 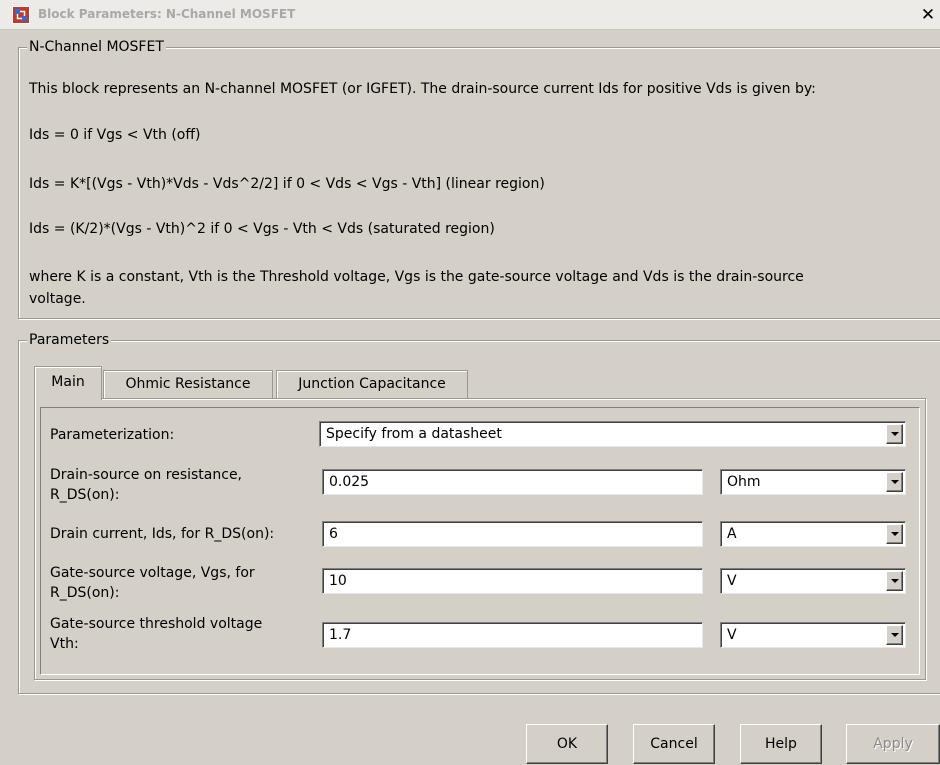 What do you see at coordinates (414, 434) in the screenshot?
I see `parameterization-value: Specify from a datasheet` at bounding box center [414, 434].